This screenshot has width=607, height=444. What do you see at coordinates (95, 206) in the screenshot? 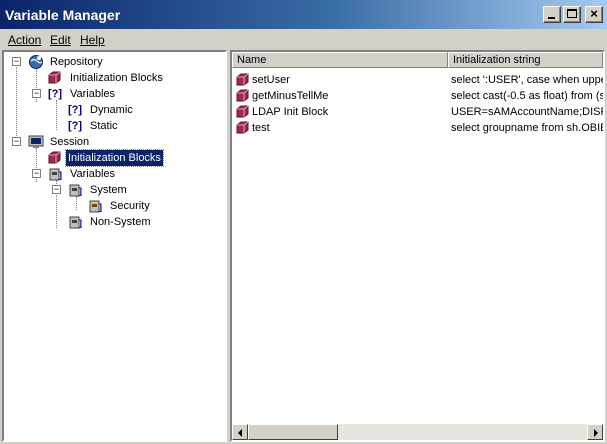
I see `security-variables-icon: ]` at bounding box center [95, 206].